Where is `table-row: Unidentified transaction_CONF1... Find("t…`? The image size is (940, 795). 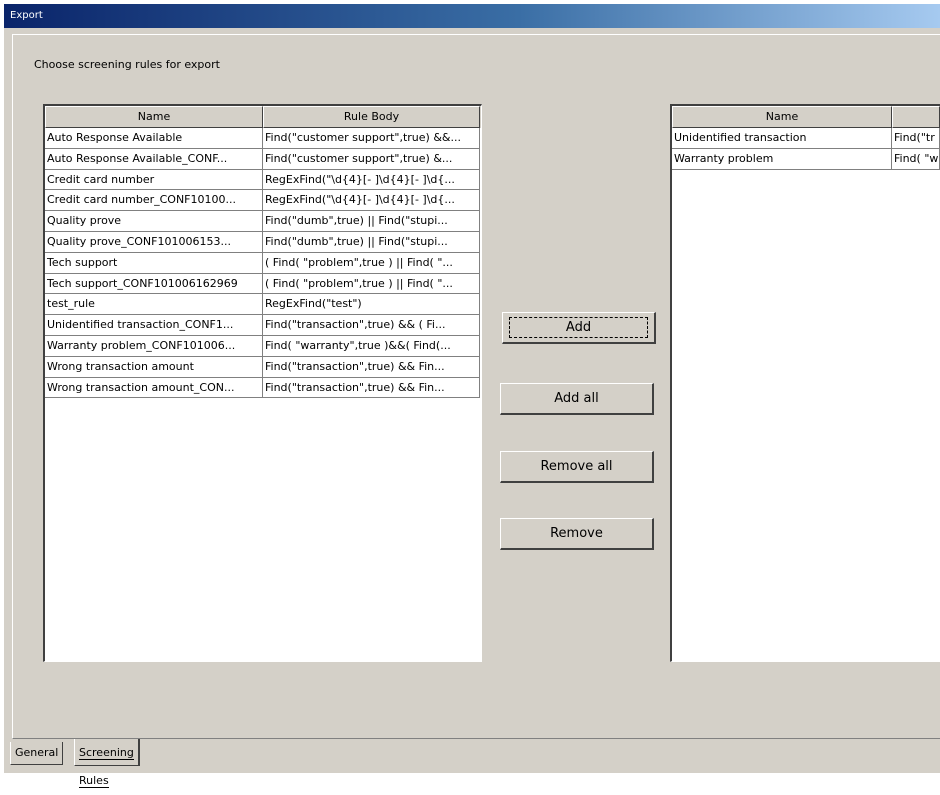 table-row: Unidentified transaction_CONF1... Find("t… is located at coordinates (263, 325).